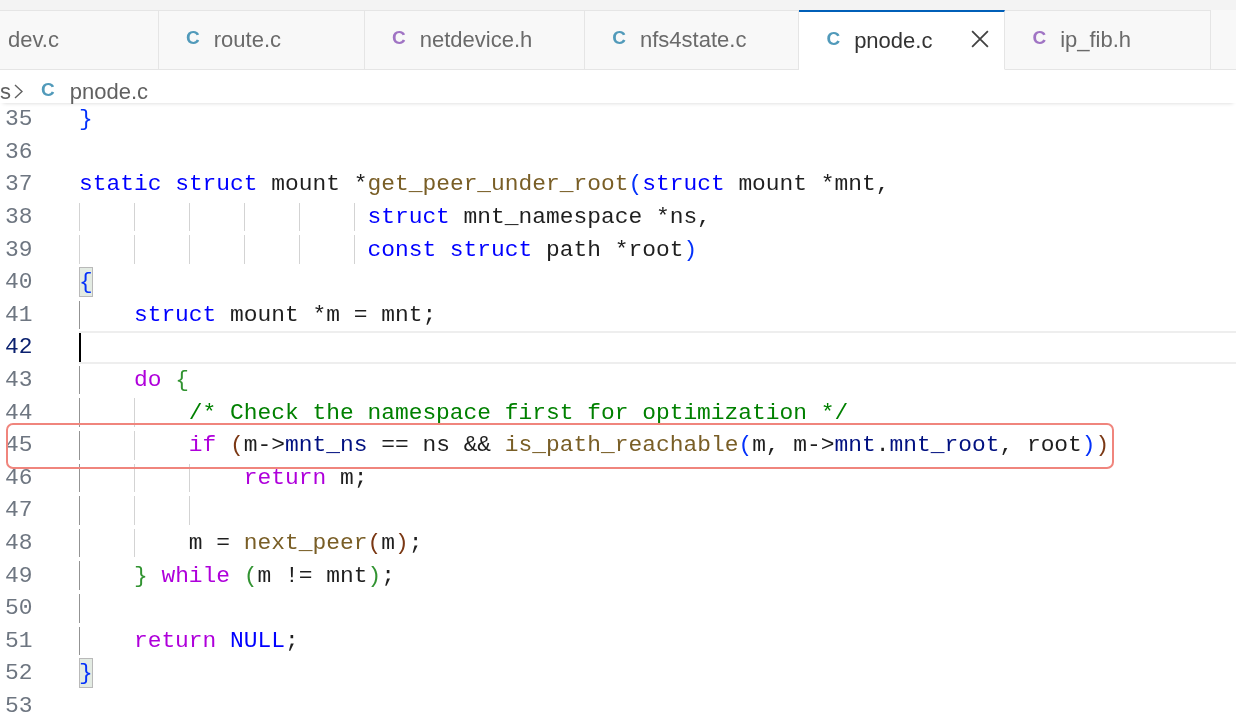  What do you see at coordinates (475, 40) in the screenshot?
I see `tab: C netdevice.h` at bounding box center [475, 40].